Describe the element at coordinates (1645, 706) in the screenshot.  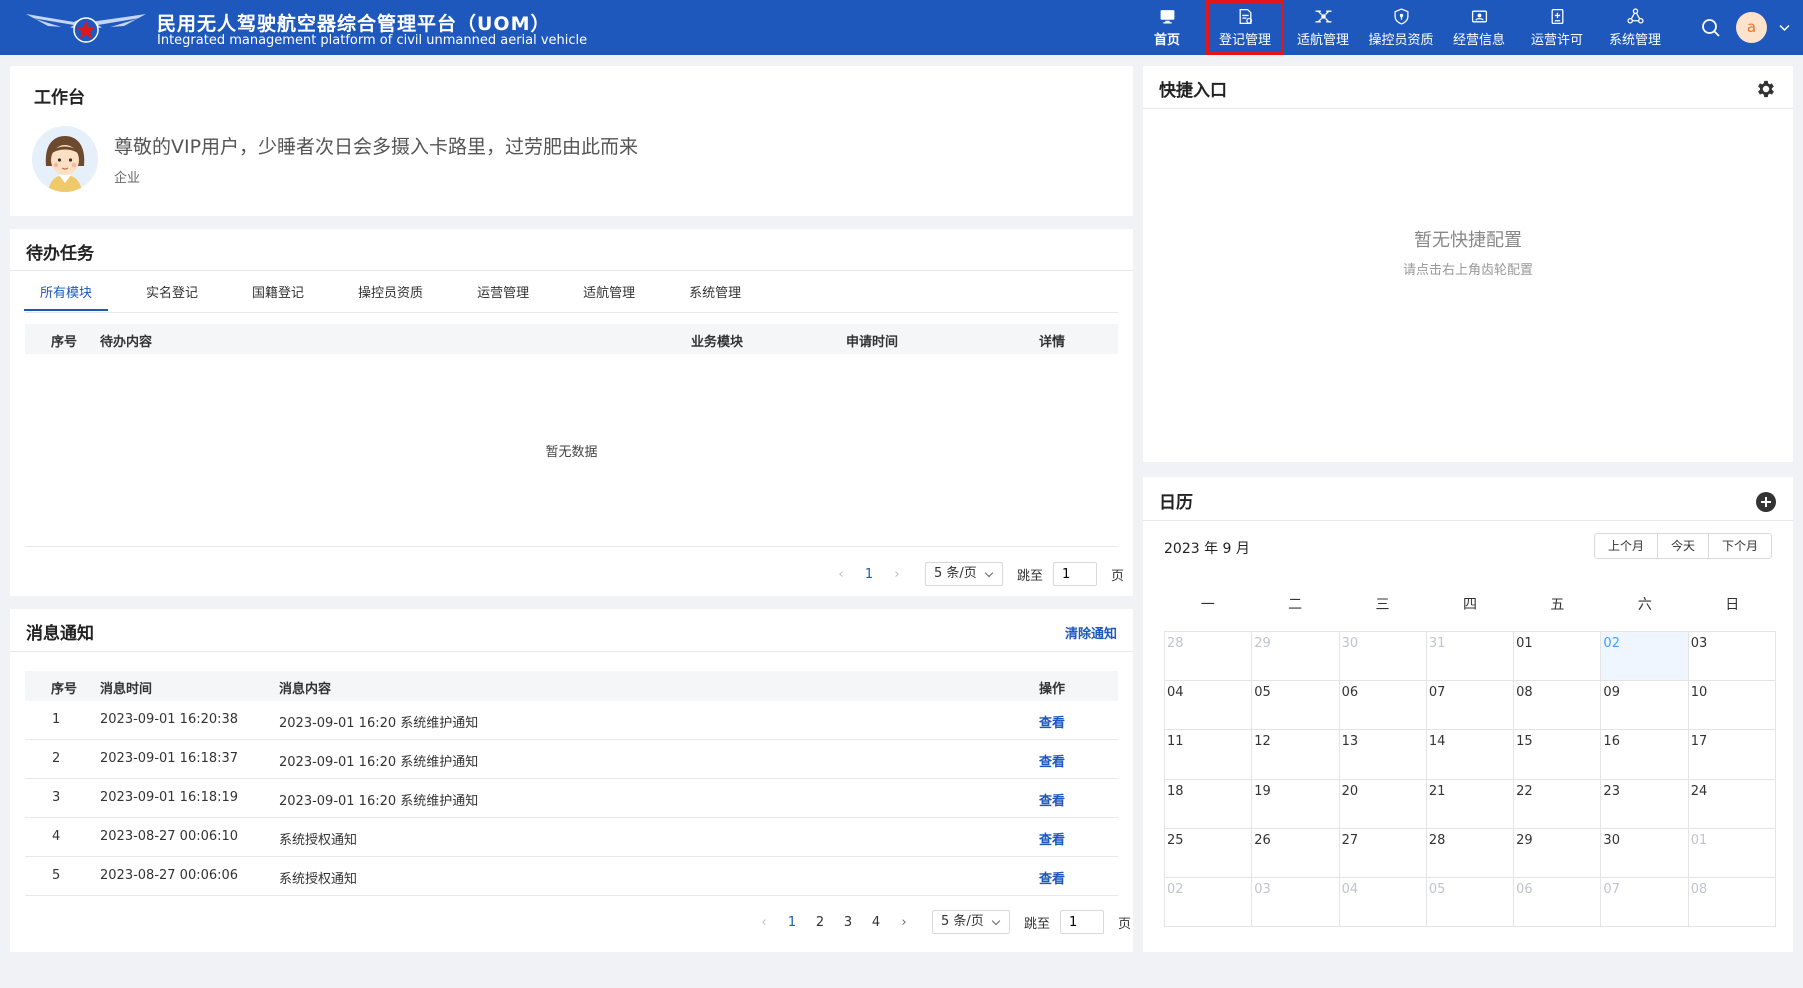
I see `calendar-day-cell: 09` at that location.